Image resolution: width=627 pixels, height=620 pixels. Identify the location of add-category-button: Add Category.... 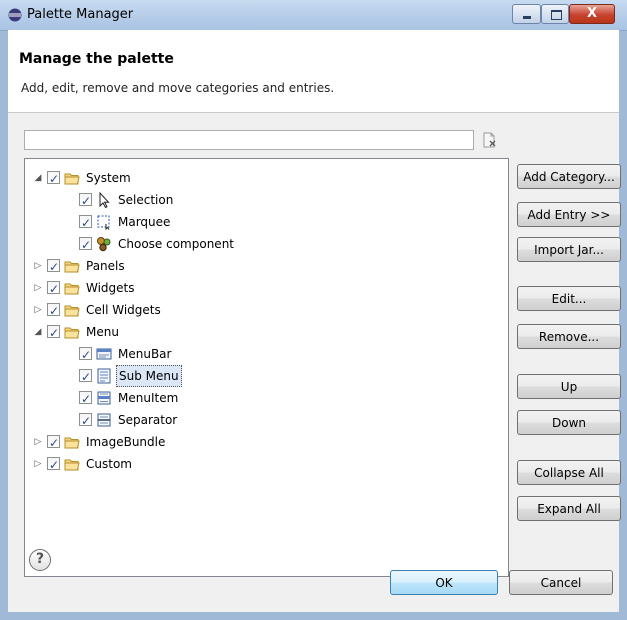
(569, 176).